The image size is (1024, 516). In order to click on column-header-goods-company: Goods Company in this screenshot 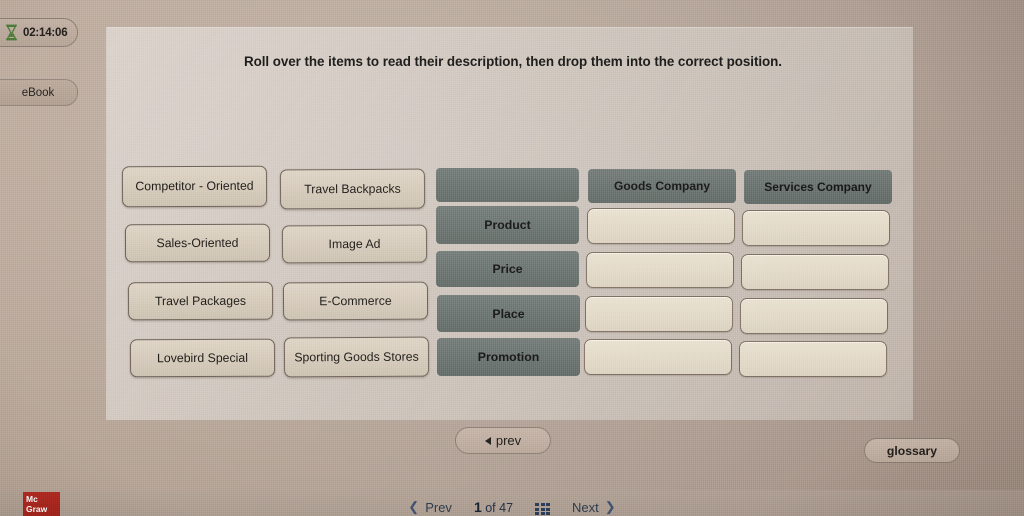, I will do `click(662, 186)`.